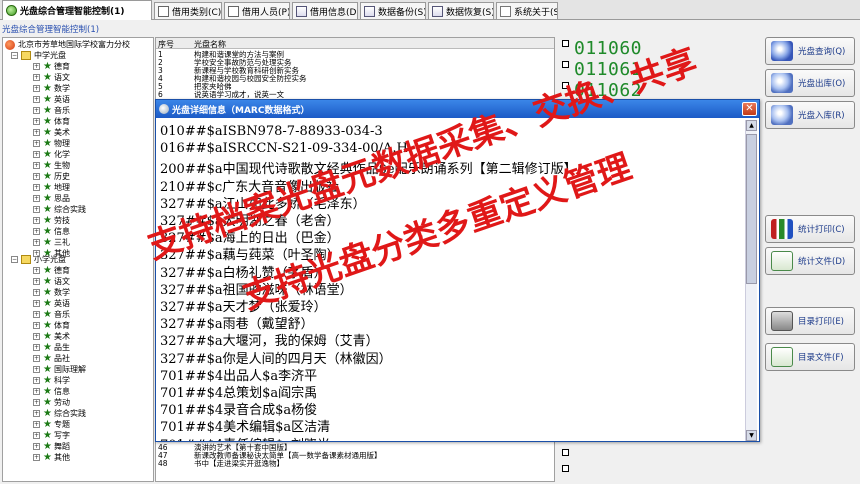  What do you see at coordinates (325, 10) in the screenshot?
I see `tab-borrow-info: 借用信息(D)` at bounding box center [325, 10].